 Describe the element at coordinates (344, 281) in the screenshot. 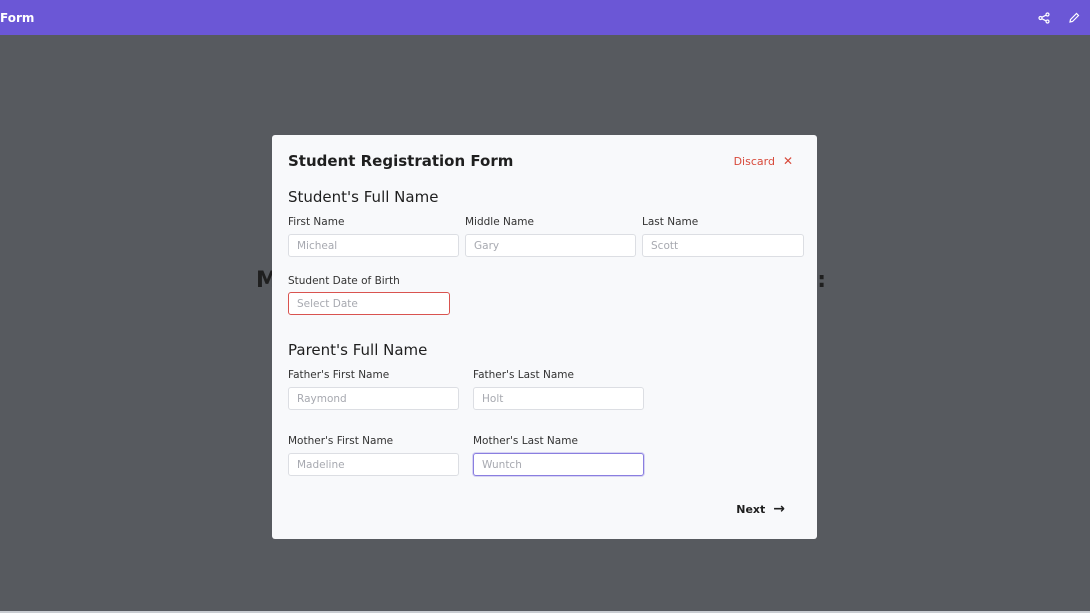

I see `dob-label: Student Date of Birth` at that location.